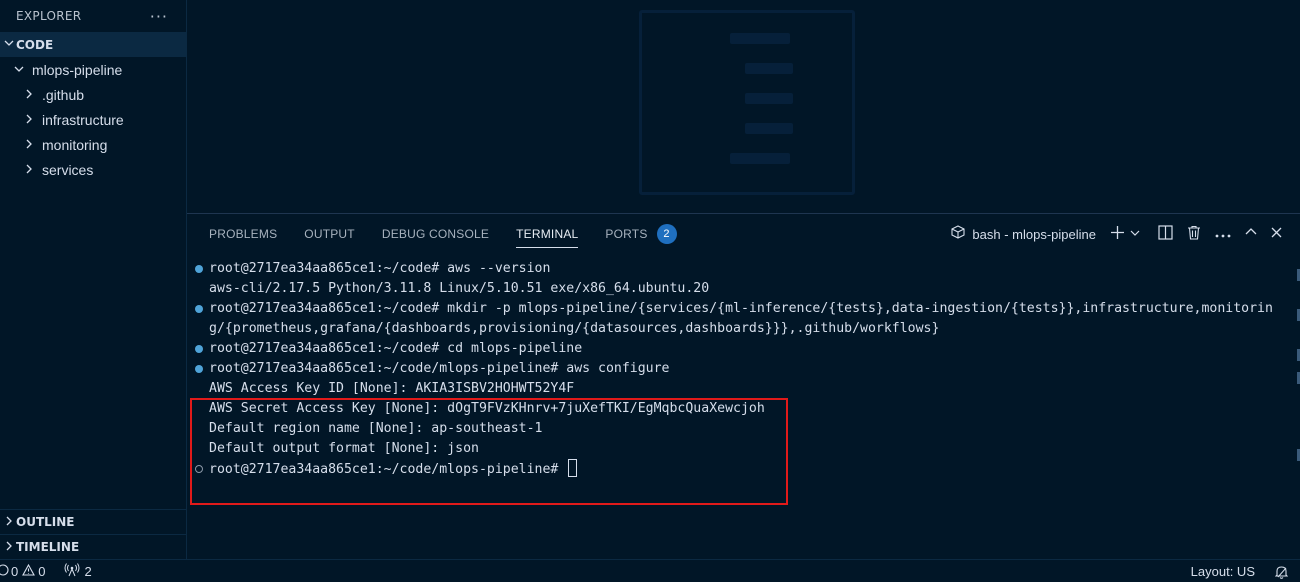  What do you see at coordinates (93, 521) in the screenshot?
I see `section-outline: OUTLINE` at bounding box center [93, 521].